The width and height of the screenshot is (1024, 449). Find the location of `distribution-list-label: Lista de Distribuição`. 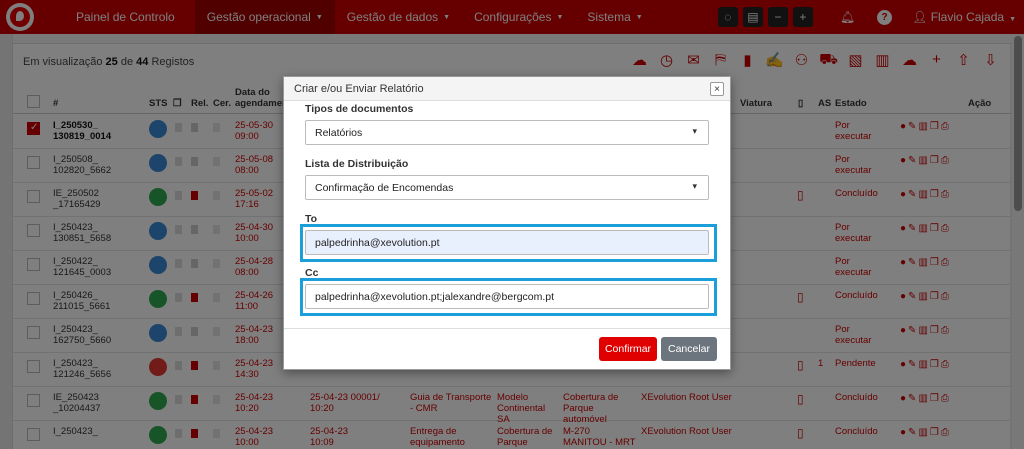

distribution-list-label: Lista de Distribuição is located at coordinates (357, 164).